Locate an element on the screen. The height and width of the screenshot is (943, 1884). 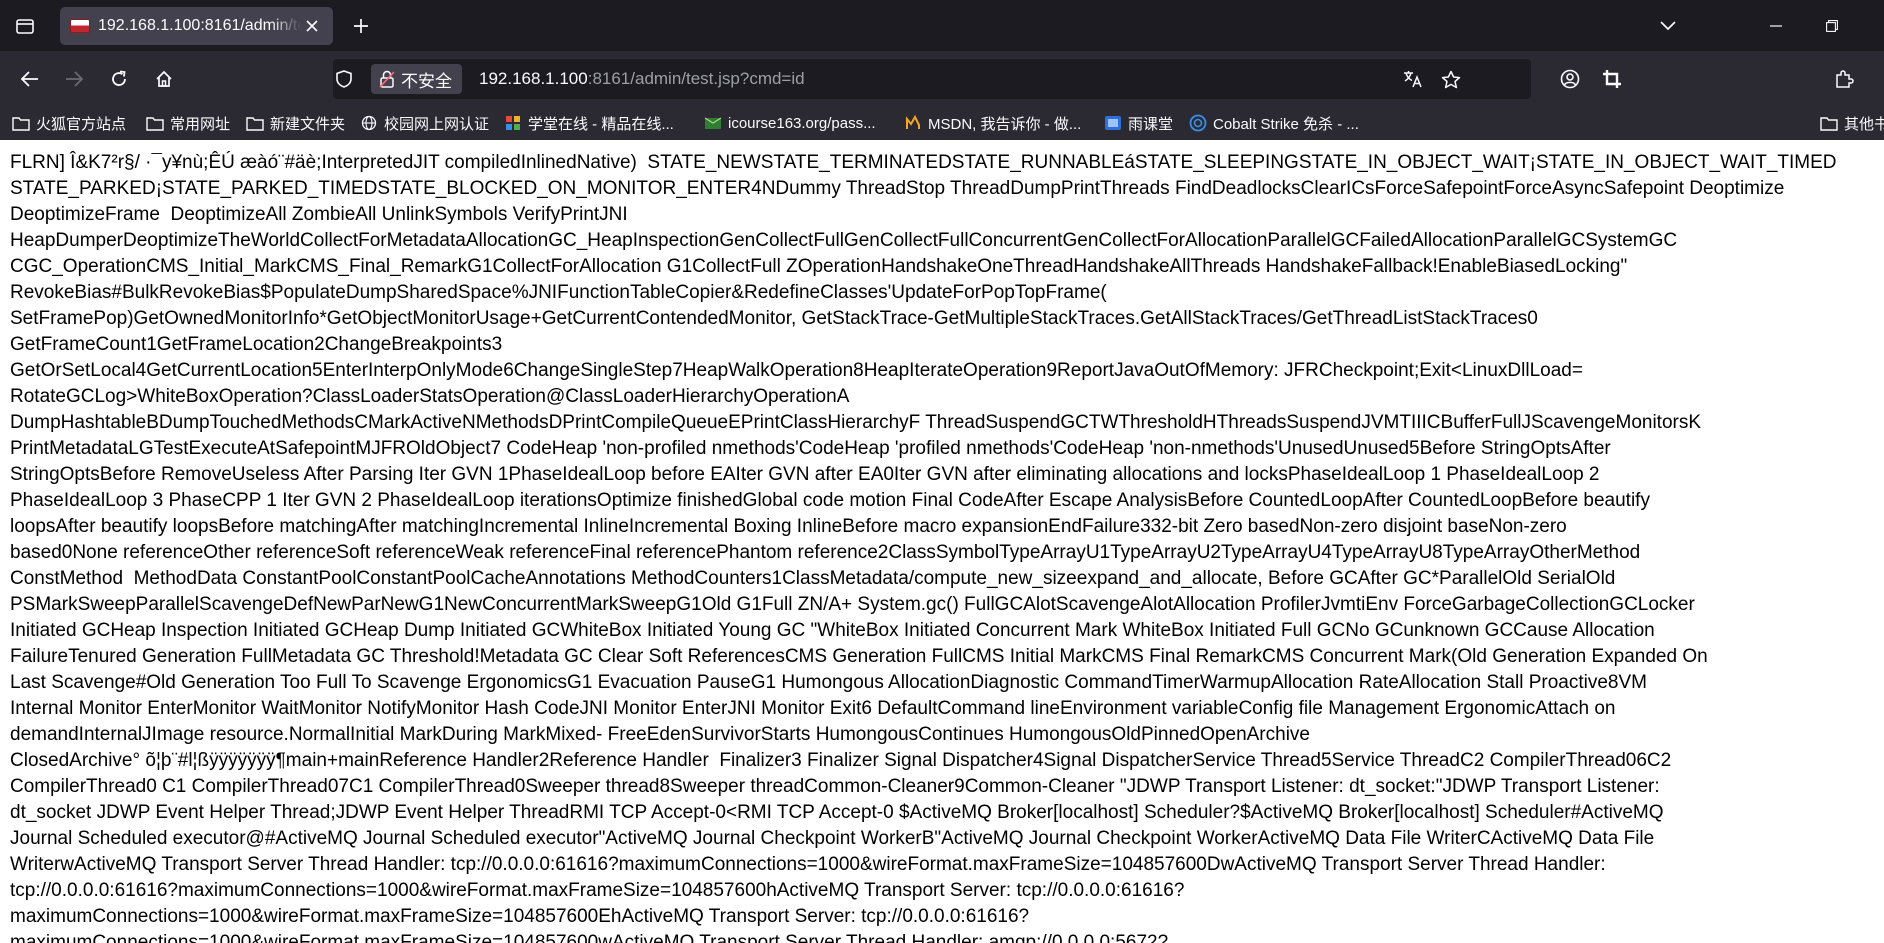
activemq-logo-icon is located at coordinates (80, 26).